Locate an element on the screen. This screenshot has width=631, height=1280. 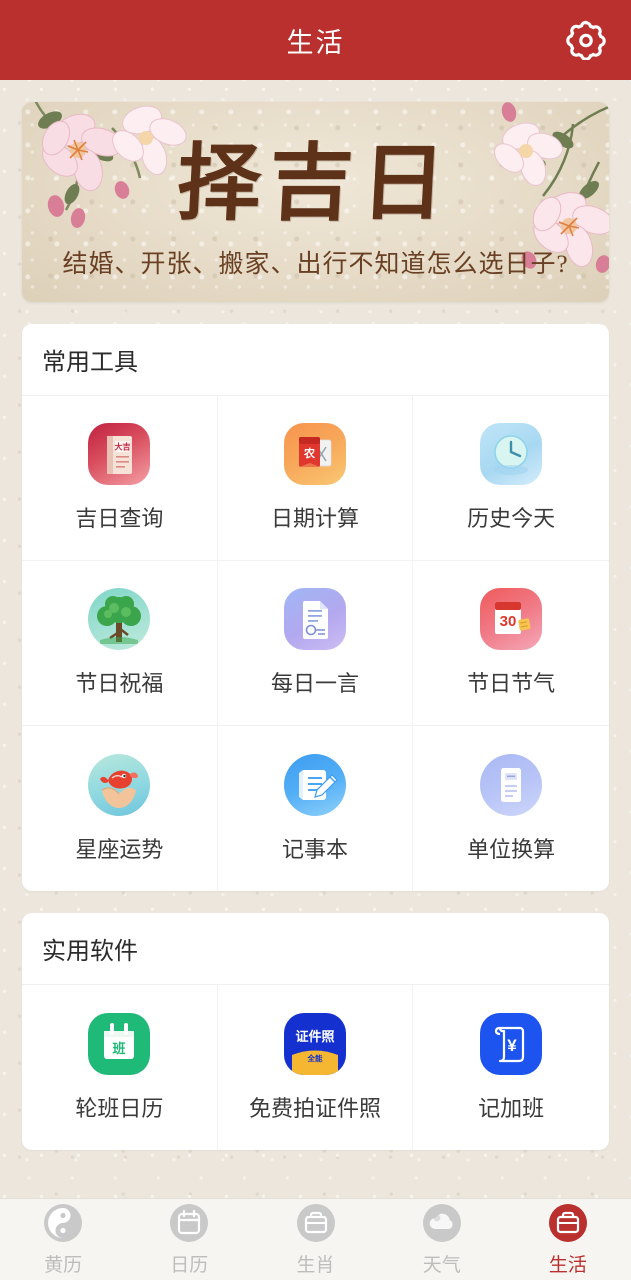
tool-item-notepad: 记事本 is located at coordinates (316, 808).